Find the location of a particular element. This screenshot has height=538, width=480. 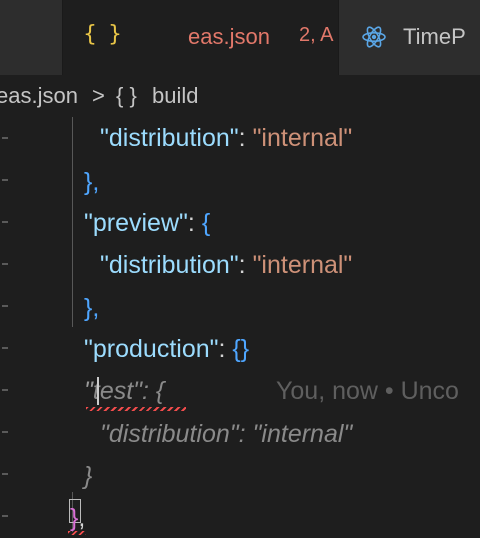

json-file-icon: { } is located at coordinates (103, 34).